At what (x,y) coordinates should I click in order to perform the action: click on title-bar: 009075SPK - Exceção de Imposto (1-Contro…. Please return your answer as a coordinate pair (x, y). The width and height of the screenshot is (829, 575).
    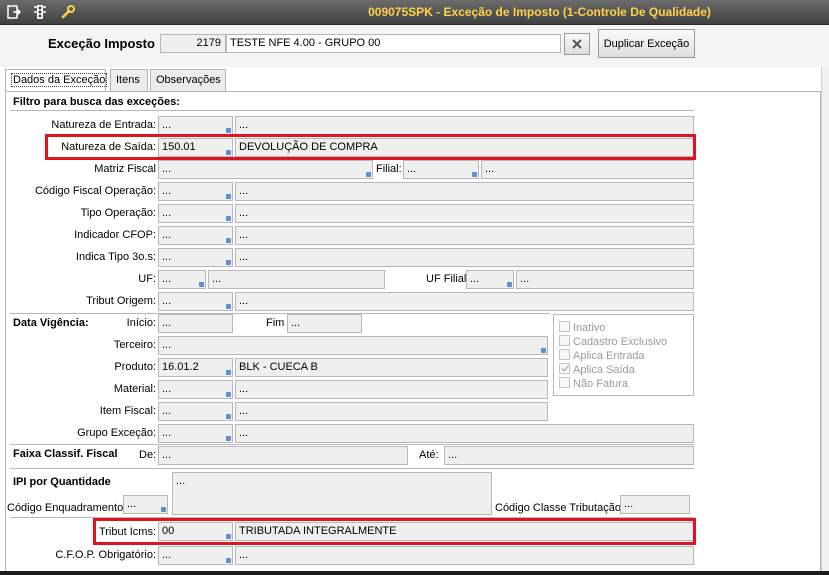
    Looking at the image, I should click on (414, 12).